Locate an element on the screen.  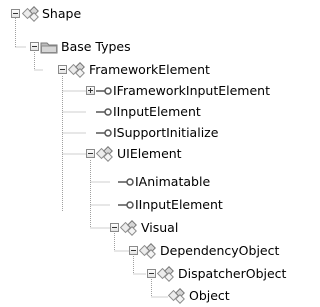
tree-node-dependencyobject: DependencyObject is located at coordinates (155, 251).